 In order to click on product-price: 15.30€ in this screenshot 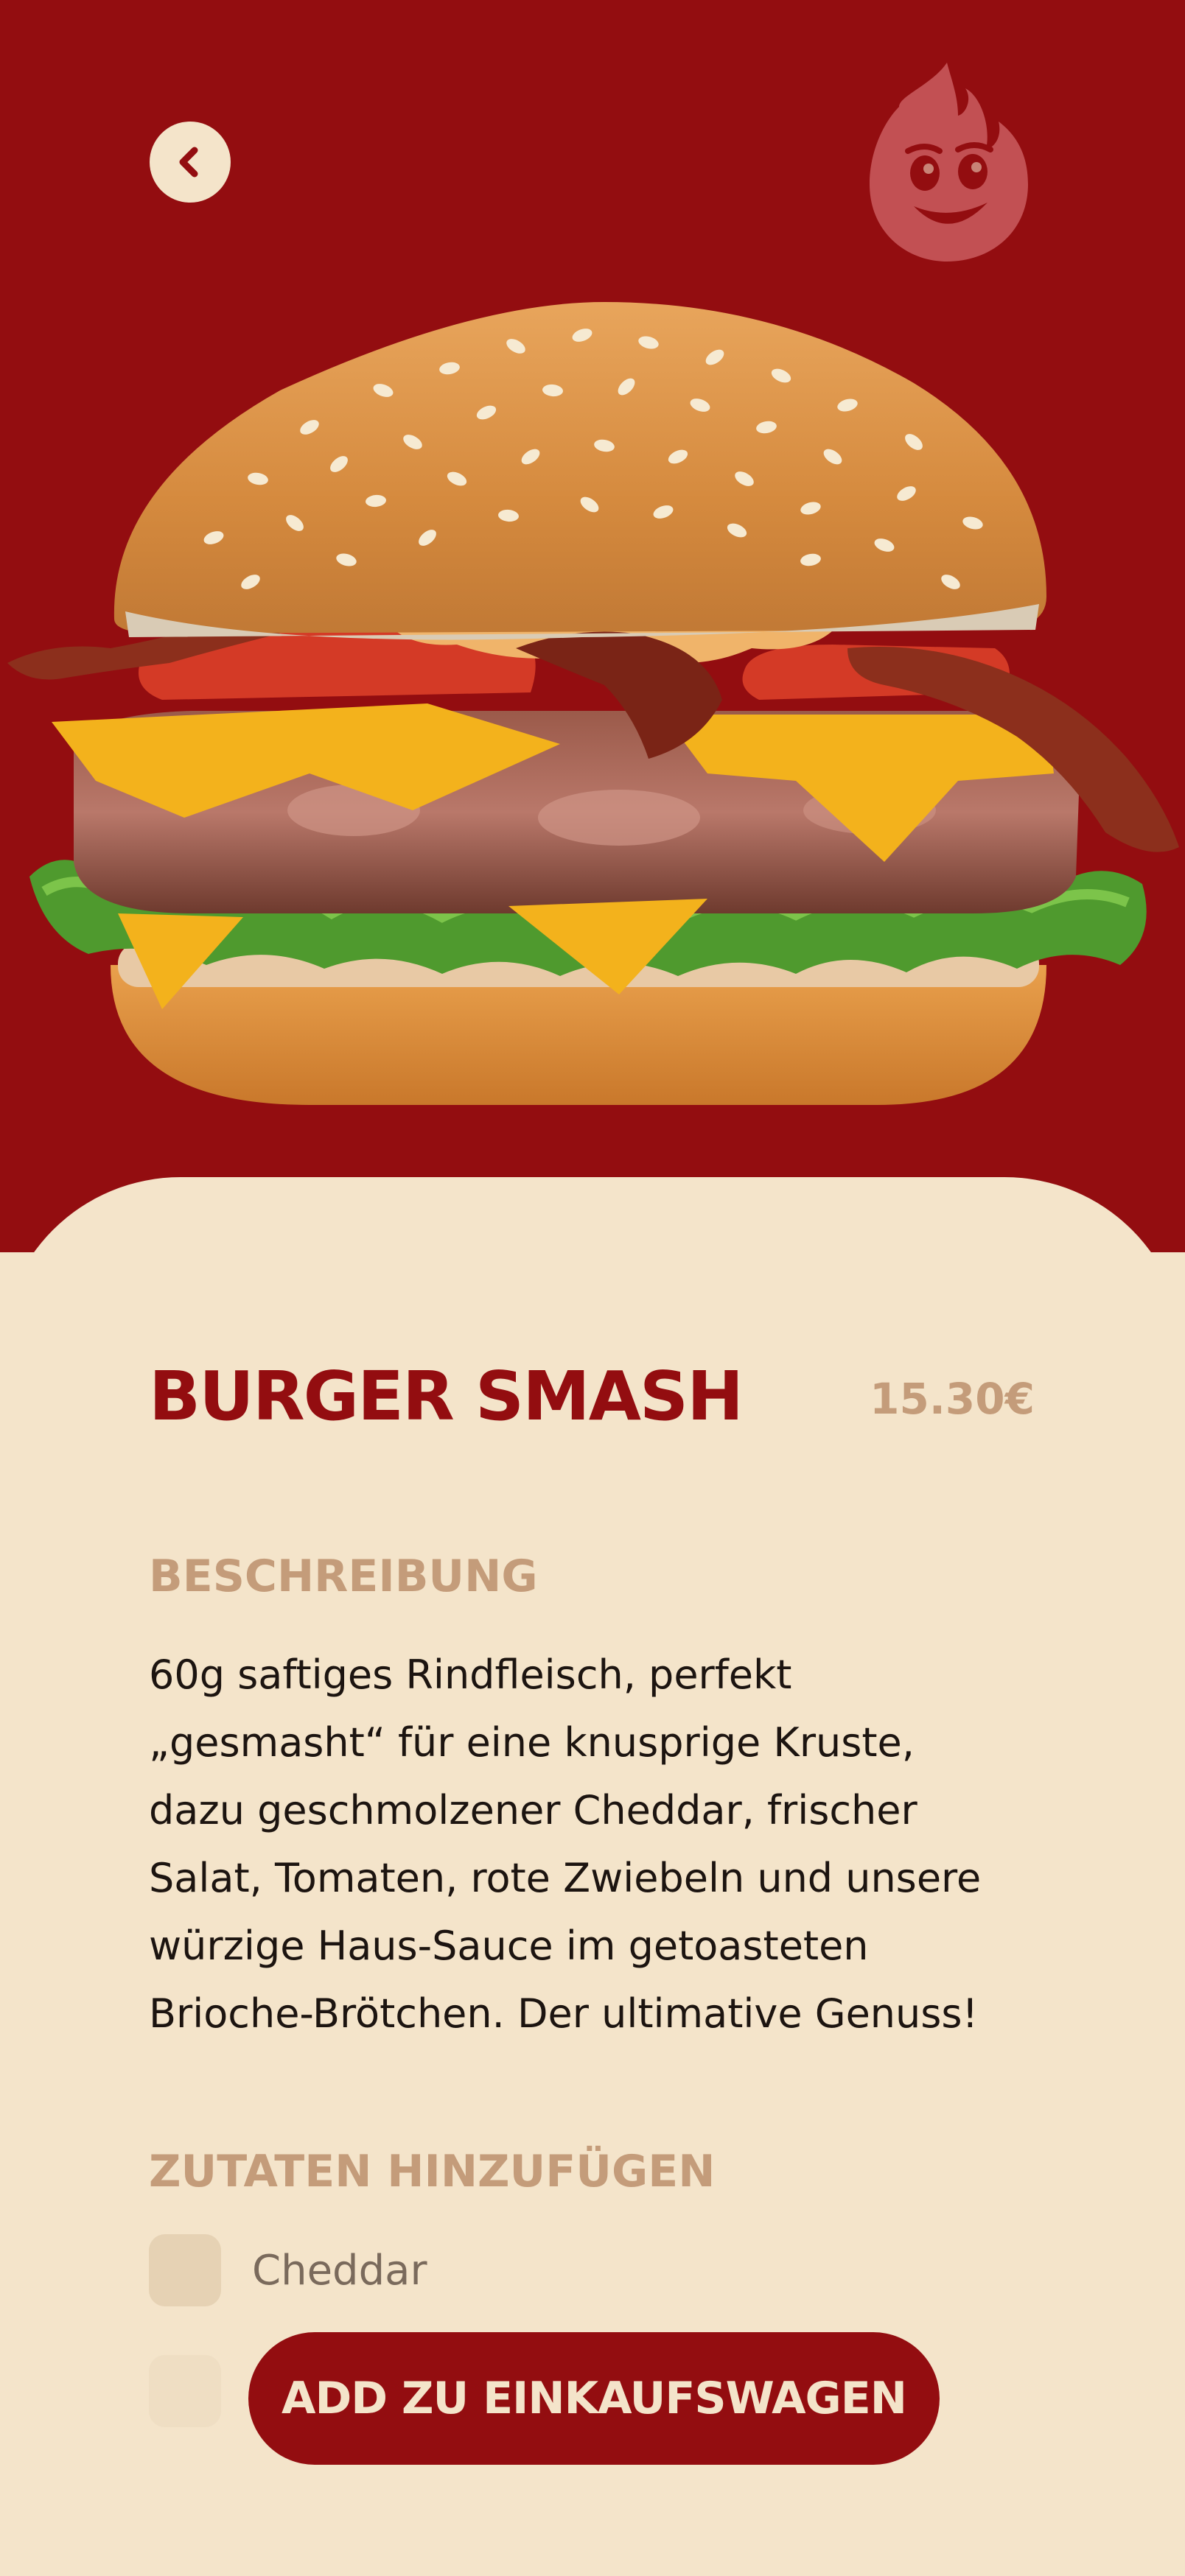, I will do `click(952, 1399)`.